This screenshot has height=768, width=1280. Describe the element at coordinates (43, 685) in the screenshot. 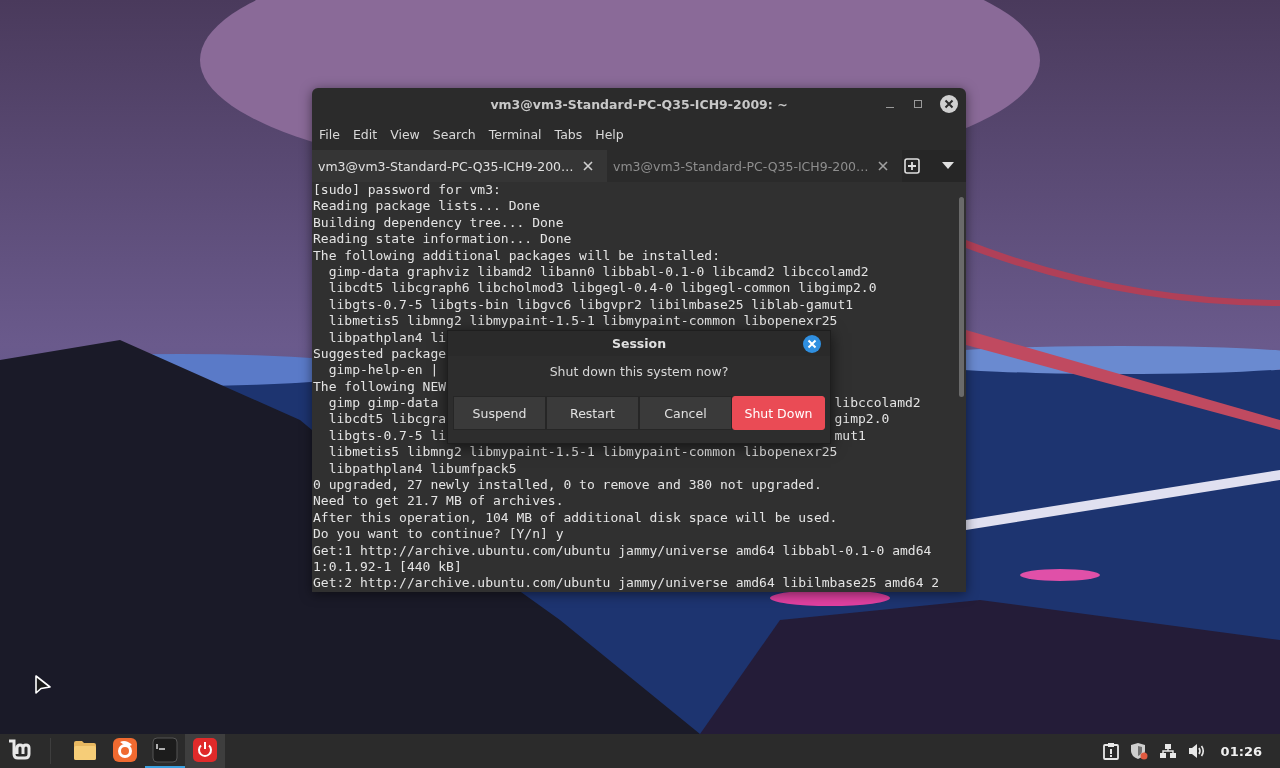

I see `mouse-pointer-icon` at that location.